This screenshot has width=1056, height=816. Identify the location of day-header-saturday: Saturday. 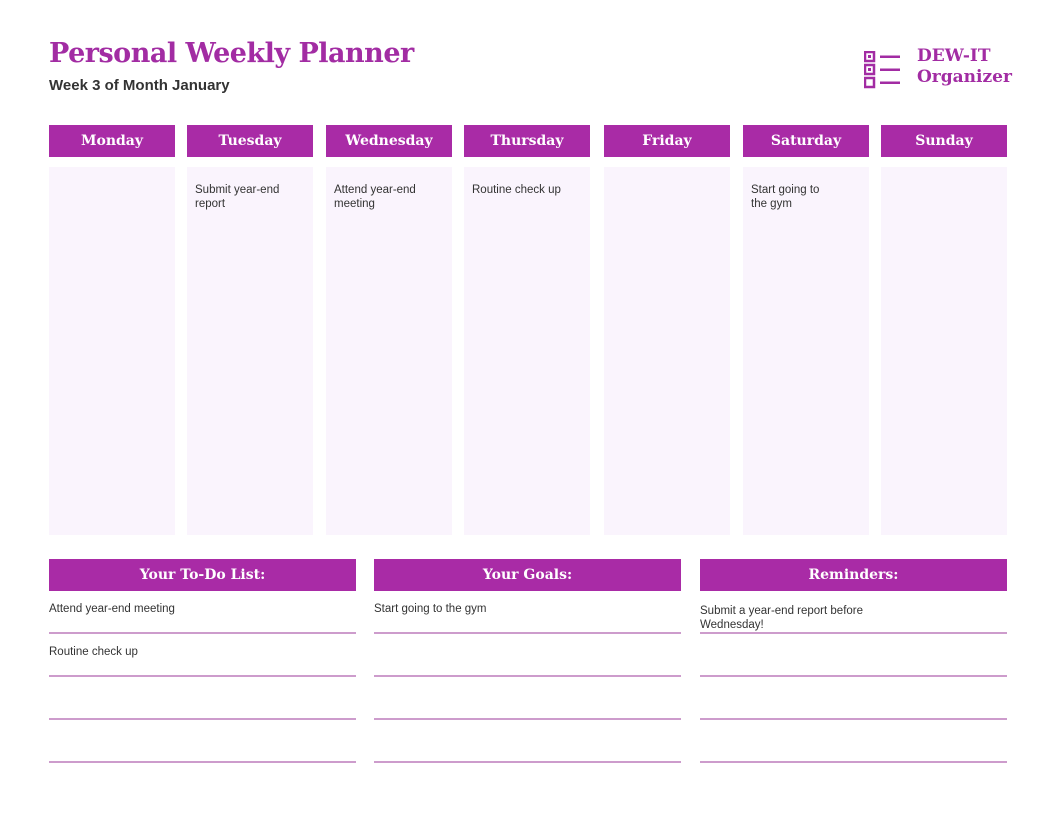
(806, 141).